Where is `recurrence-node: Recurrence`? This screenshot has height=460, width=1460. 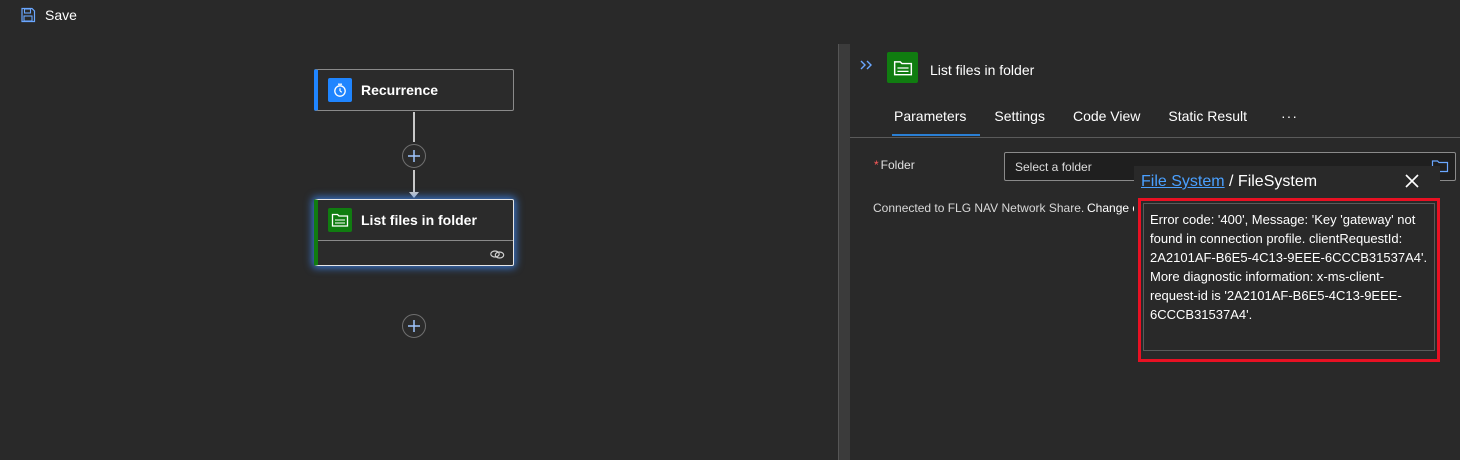 recurrence-node: Recurrence is located at coordinates (414, 90).